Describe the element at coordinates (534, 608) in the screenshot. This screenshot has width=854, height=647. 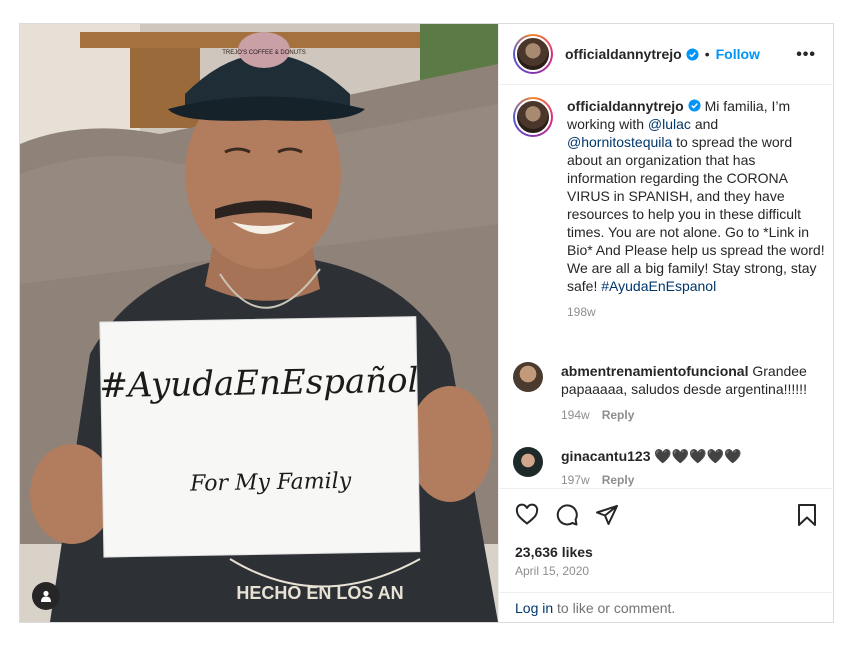
I see `login-link: Log in` at that location.